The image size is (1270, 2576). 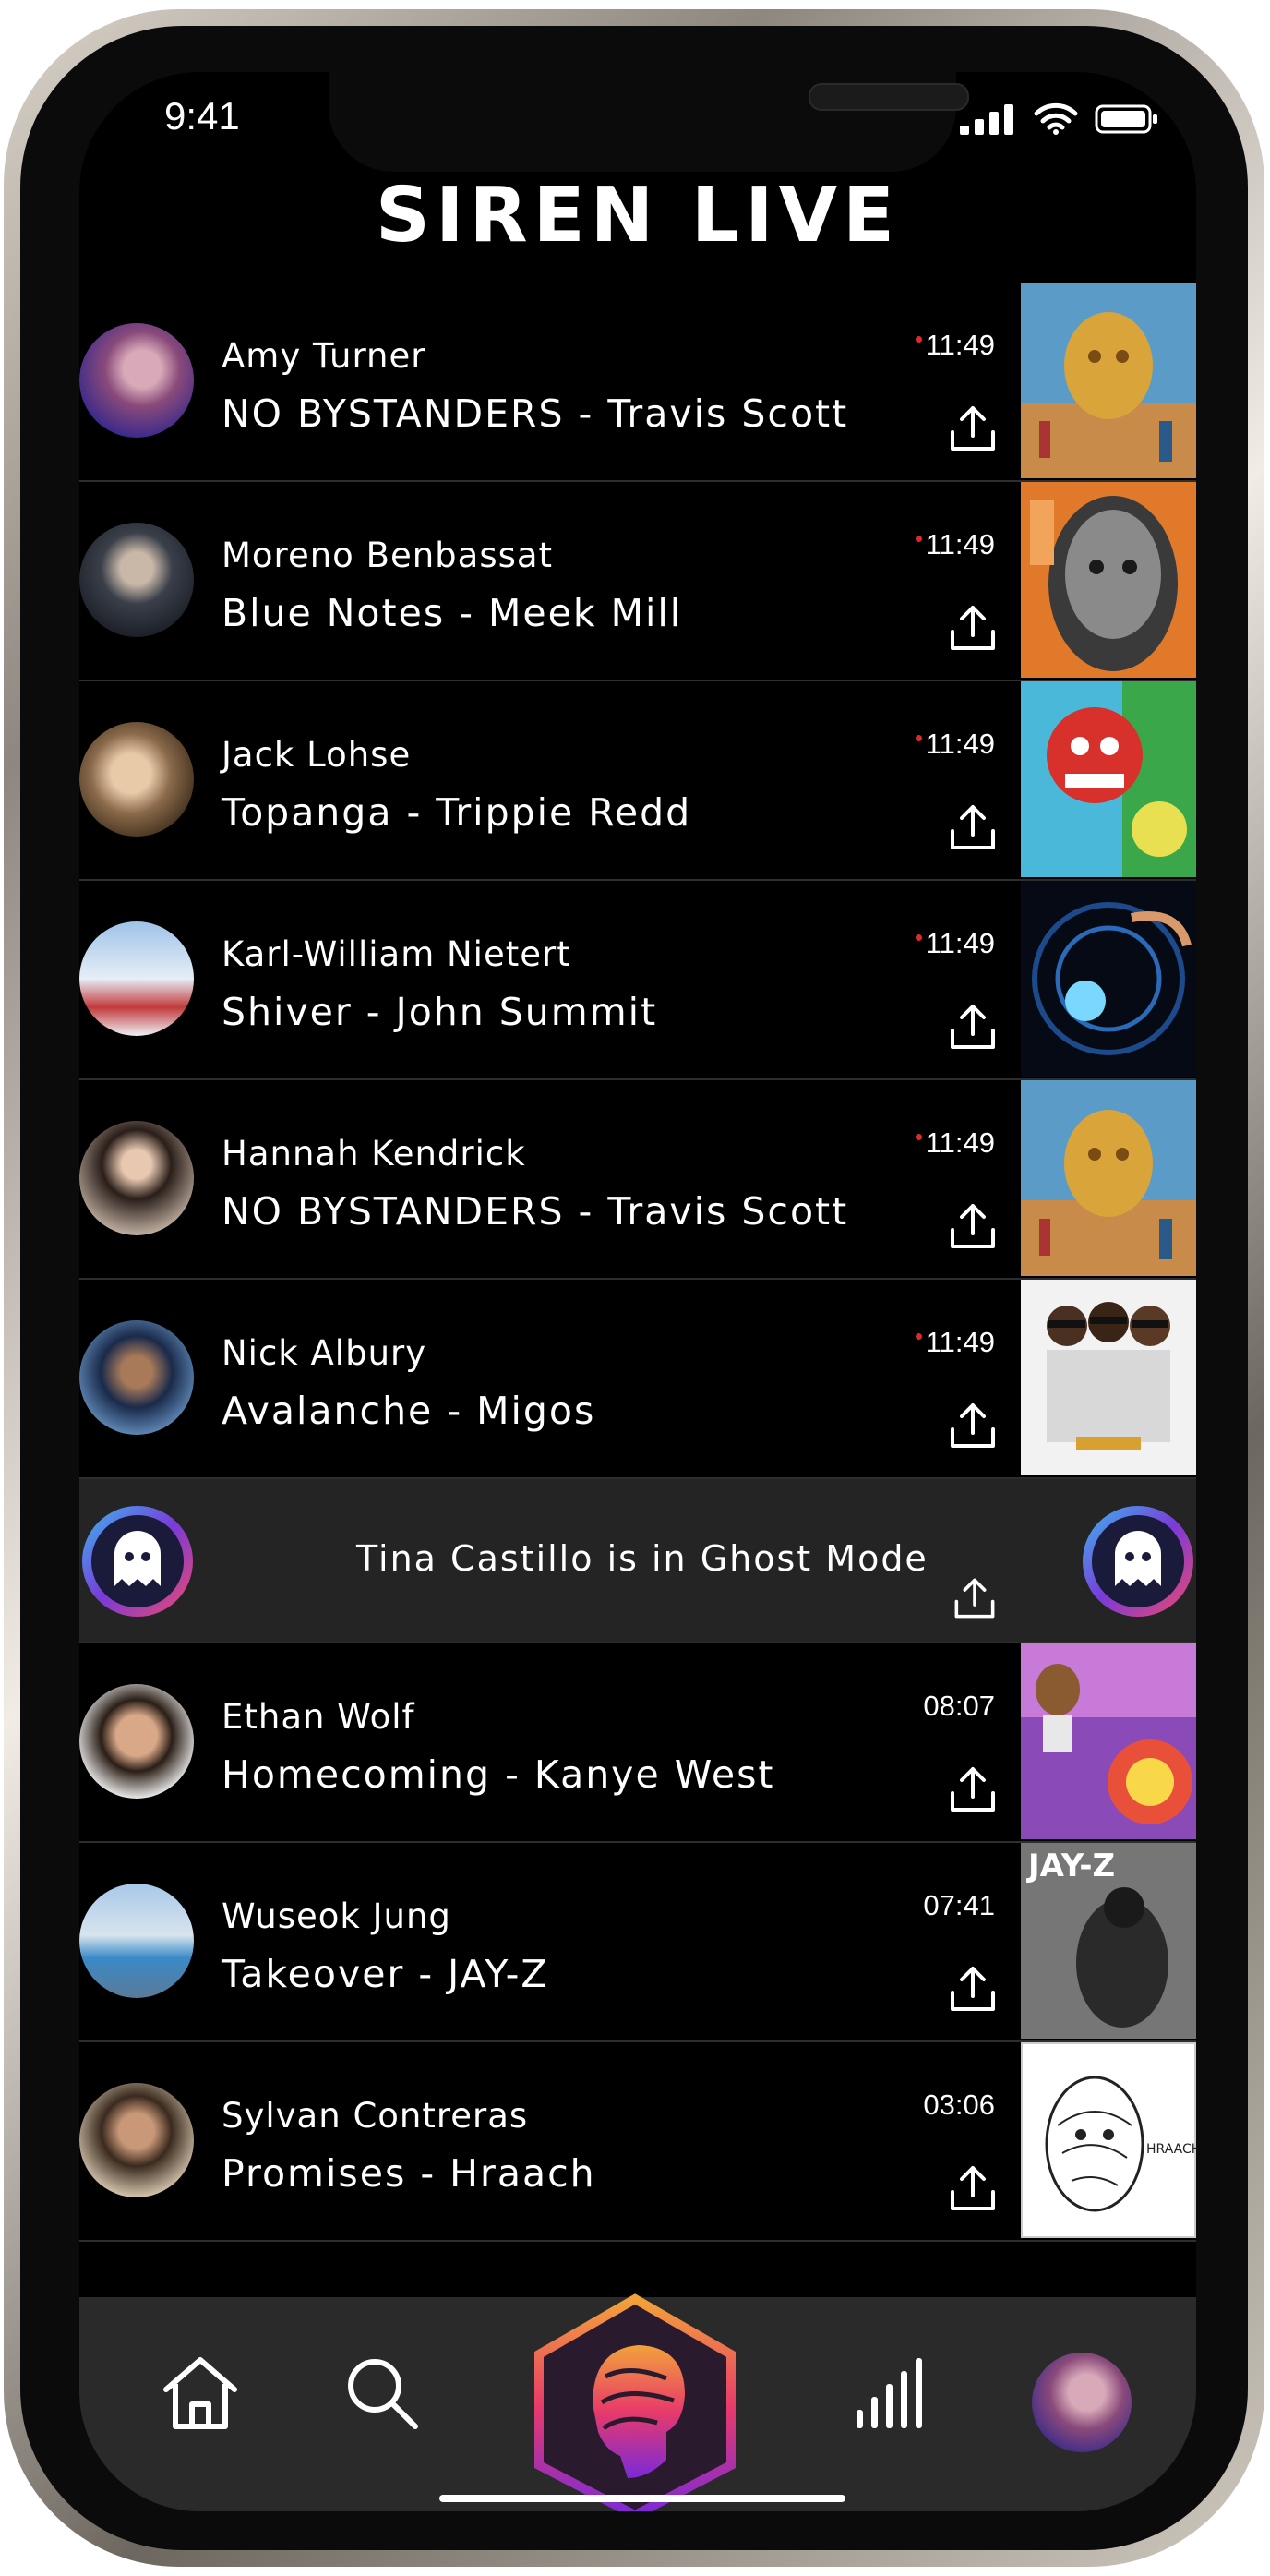 What do you see at coordinates (637, 1379) in the screenshot?
I see `feed-row: Nick Albury Avalanche - Migos 11:49` at bounding box center [637, 1379].